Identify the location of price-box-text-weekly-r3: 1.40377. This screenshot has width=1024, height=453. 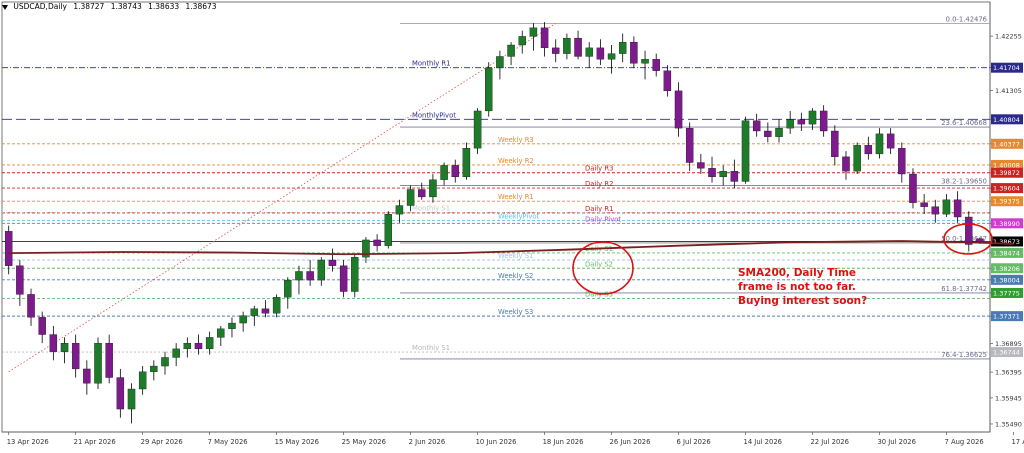
(1006, 144).